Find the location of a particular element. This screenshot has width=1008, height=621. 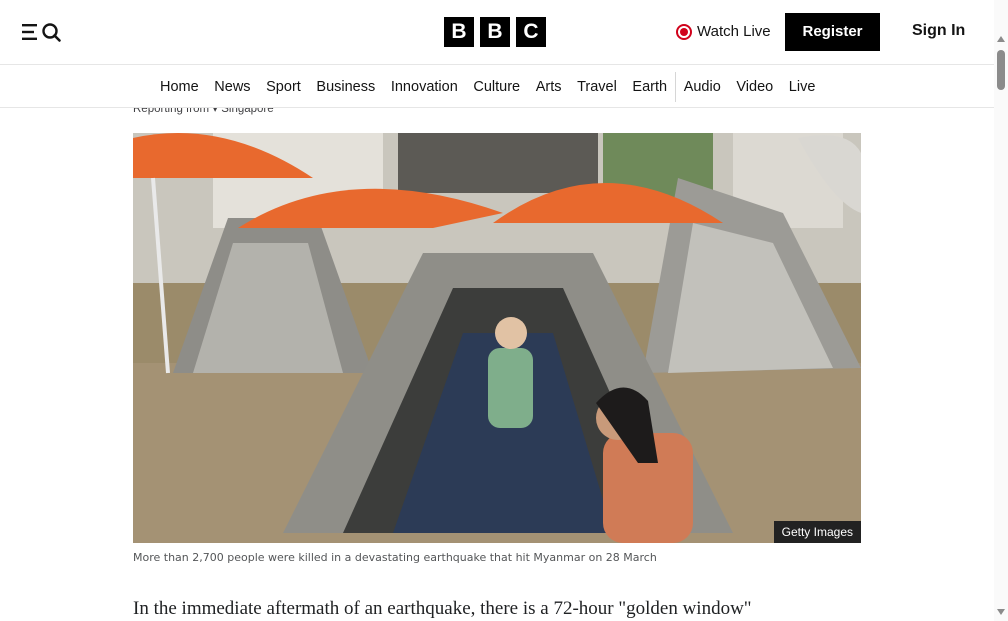

page-scrollbar is located at coordinates (1001, 310).